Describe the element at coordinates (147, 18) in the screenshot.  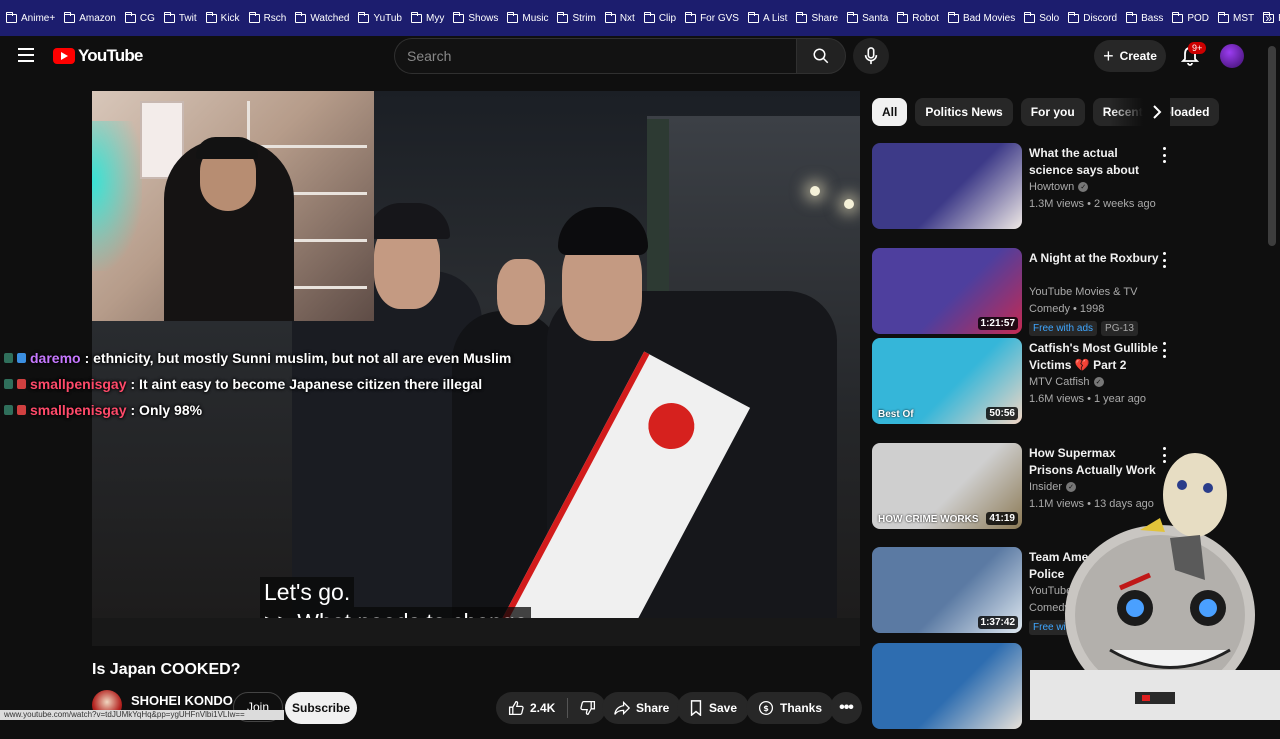
I see `bookmark-label: CG` at that location.